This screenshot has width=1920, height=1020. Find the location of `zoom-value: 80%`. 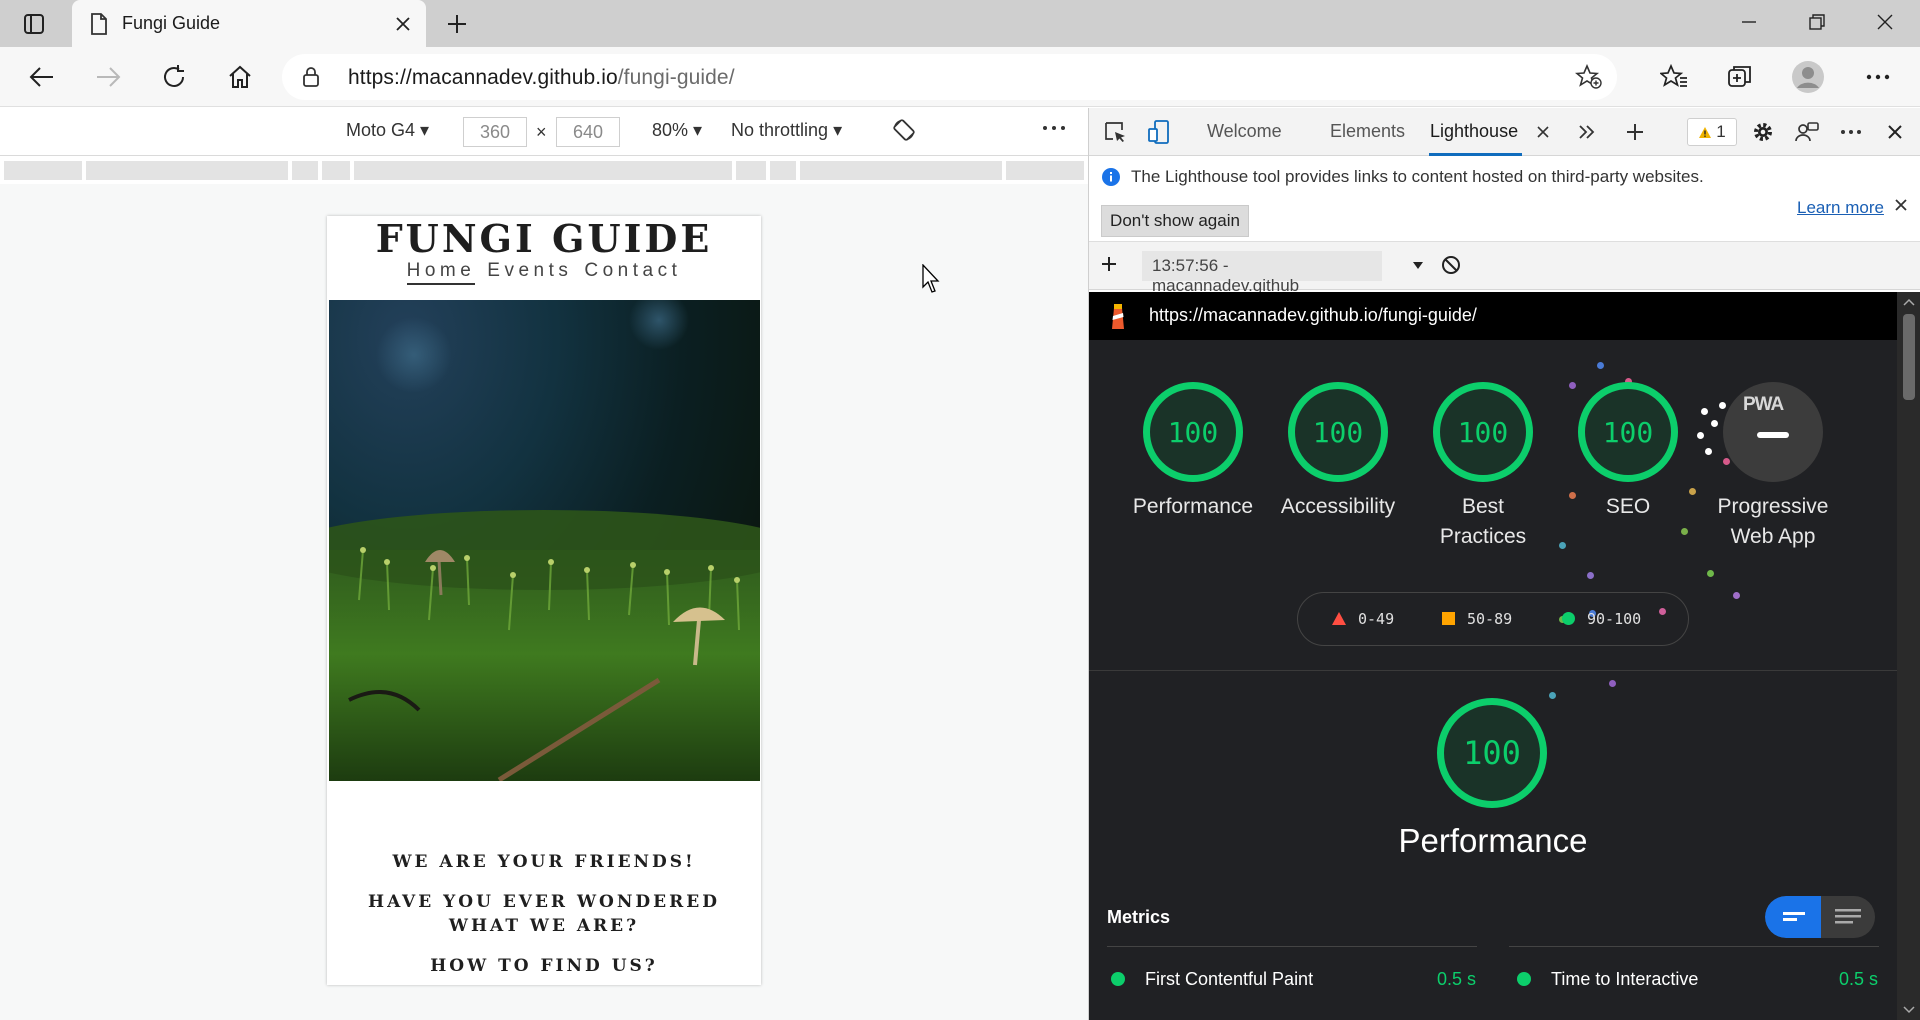

zoom-value: 80% is located at coordinates (670, 130).